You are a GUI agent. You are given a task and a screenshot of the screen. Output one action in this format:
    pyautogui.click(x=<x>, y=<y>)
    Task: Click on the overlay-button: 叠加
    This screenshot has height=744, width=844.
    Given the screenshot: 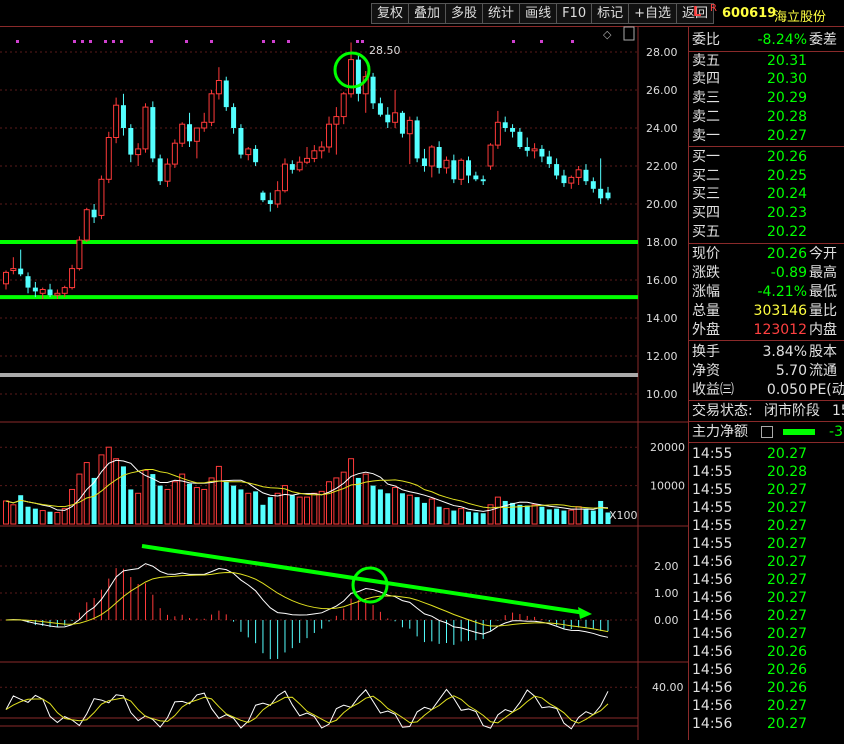 What is the action you would take?
    pyautogui.click(x=427, y=13)
    